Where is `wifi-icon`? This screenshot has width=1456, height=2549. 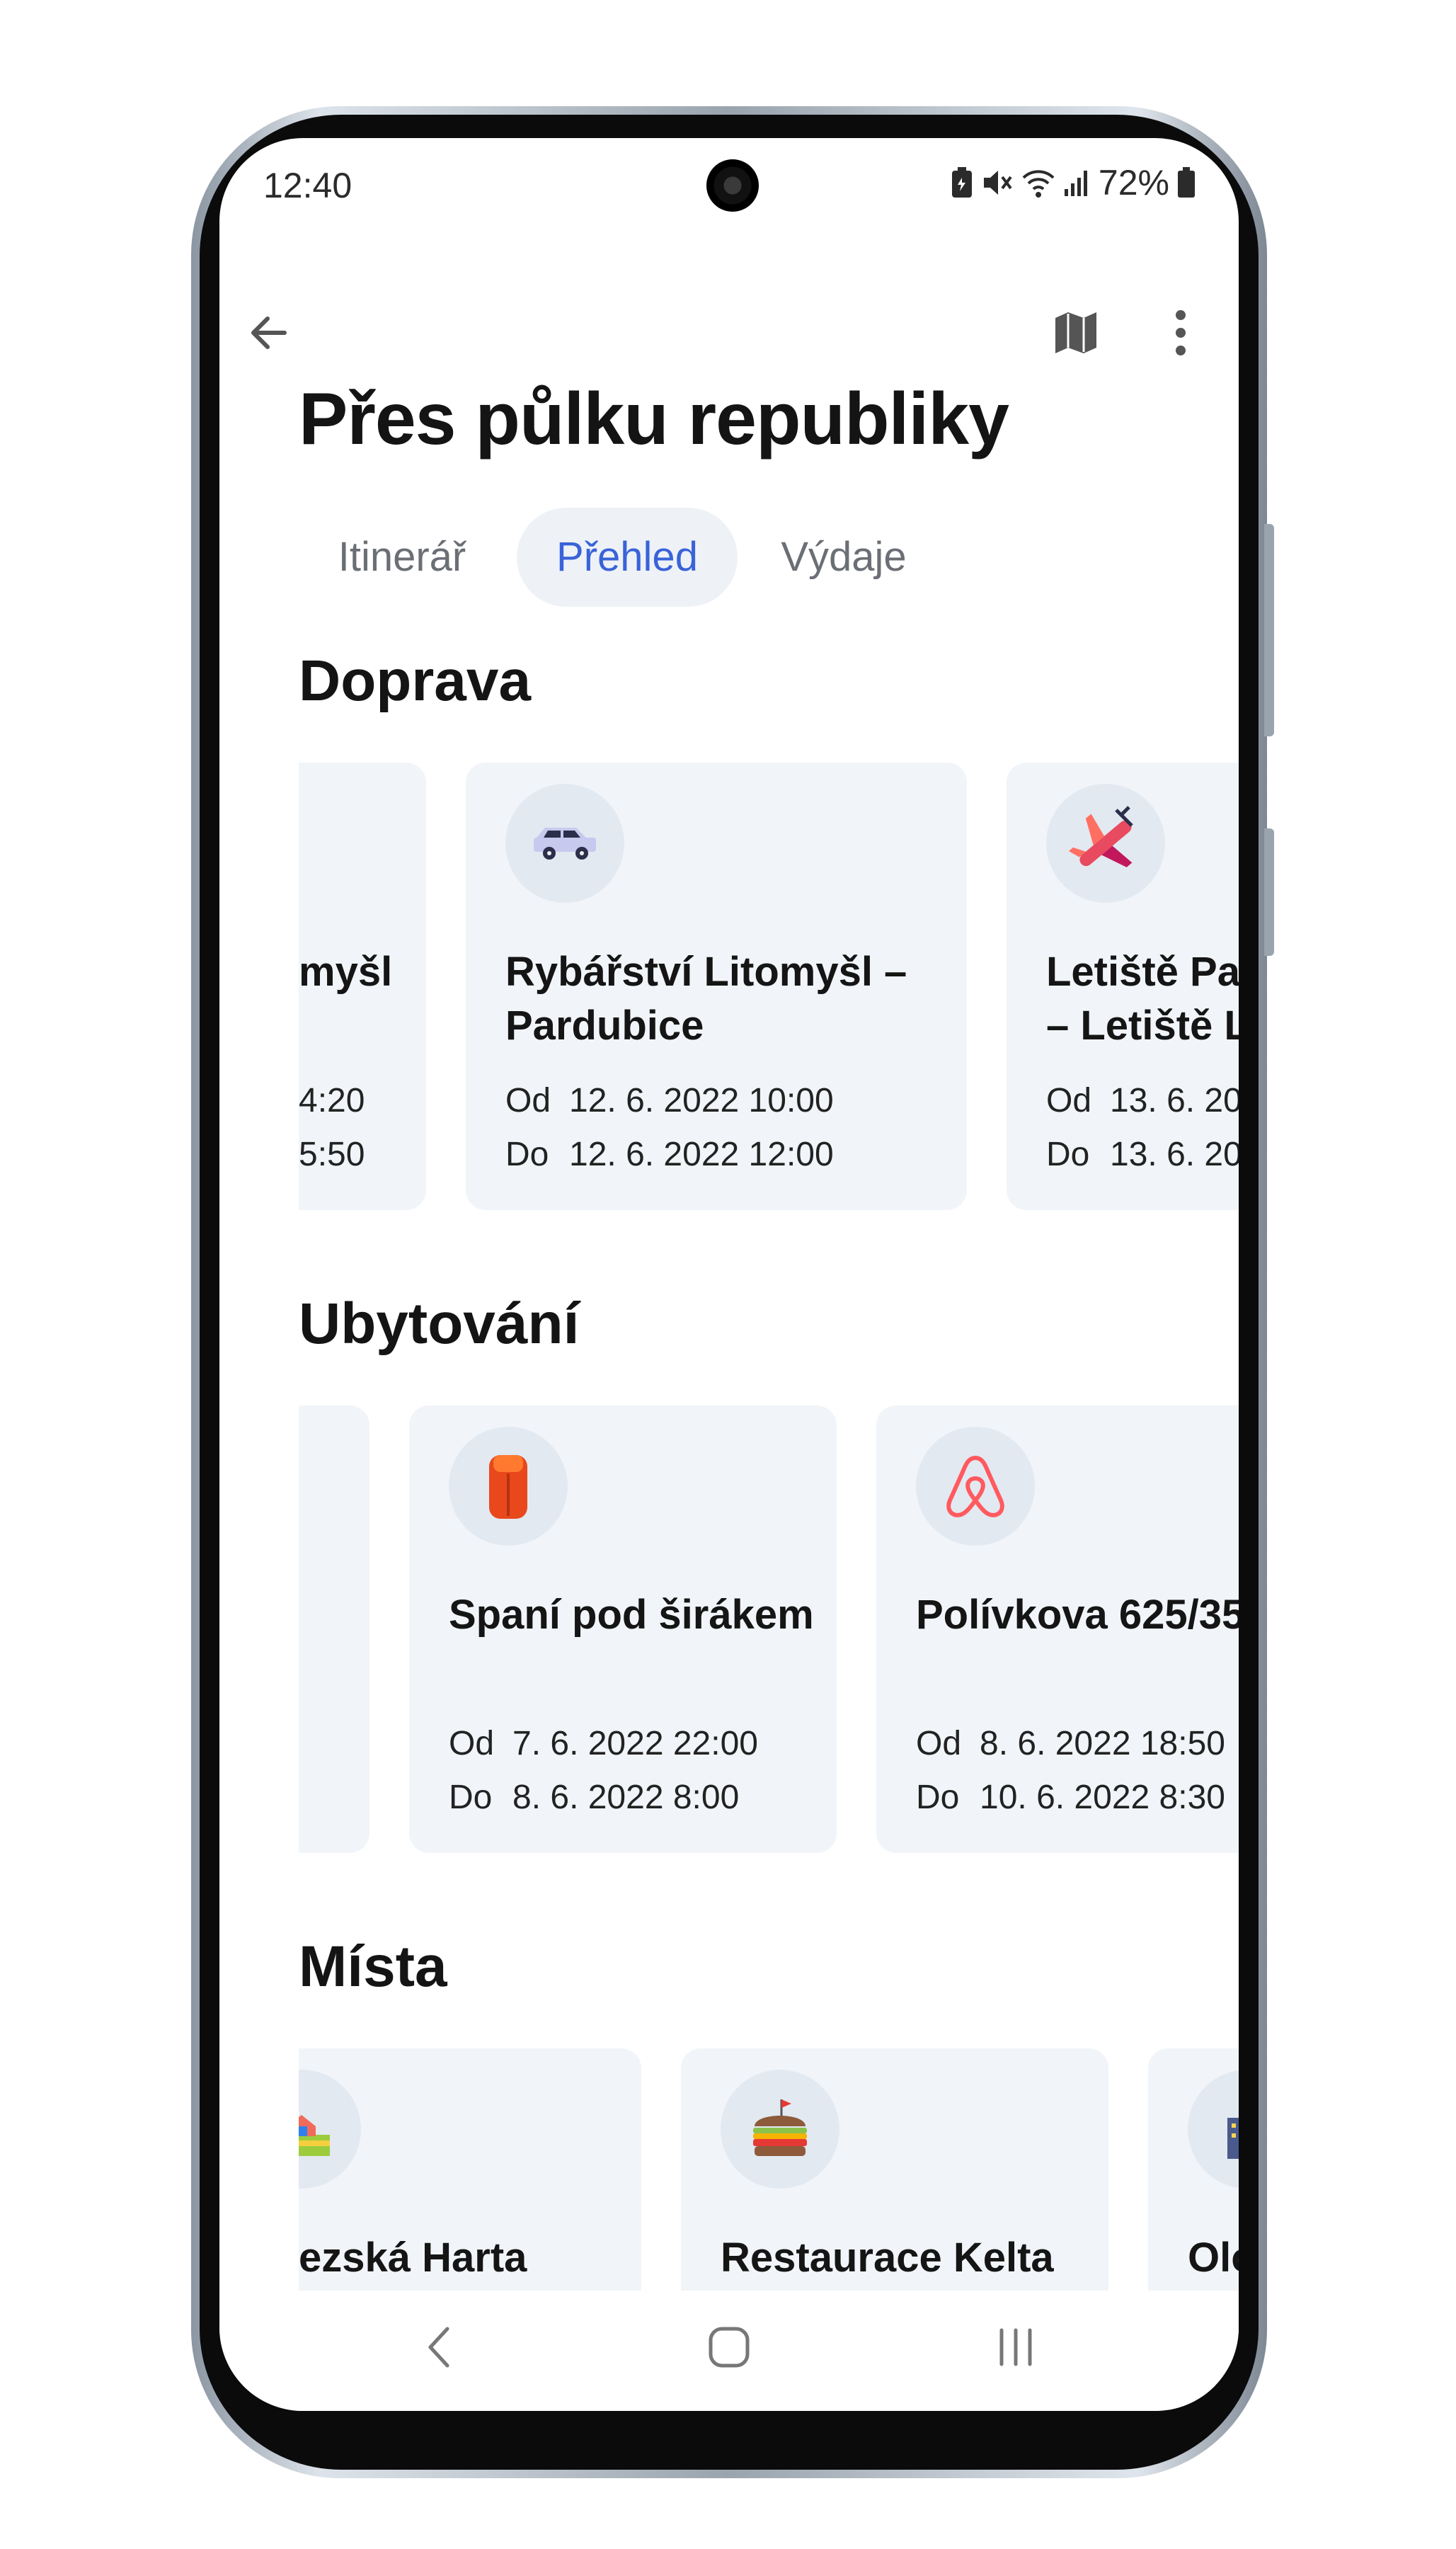
wifi-icon is located at coordinates (1038, 182).